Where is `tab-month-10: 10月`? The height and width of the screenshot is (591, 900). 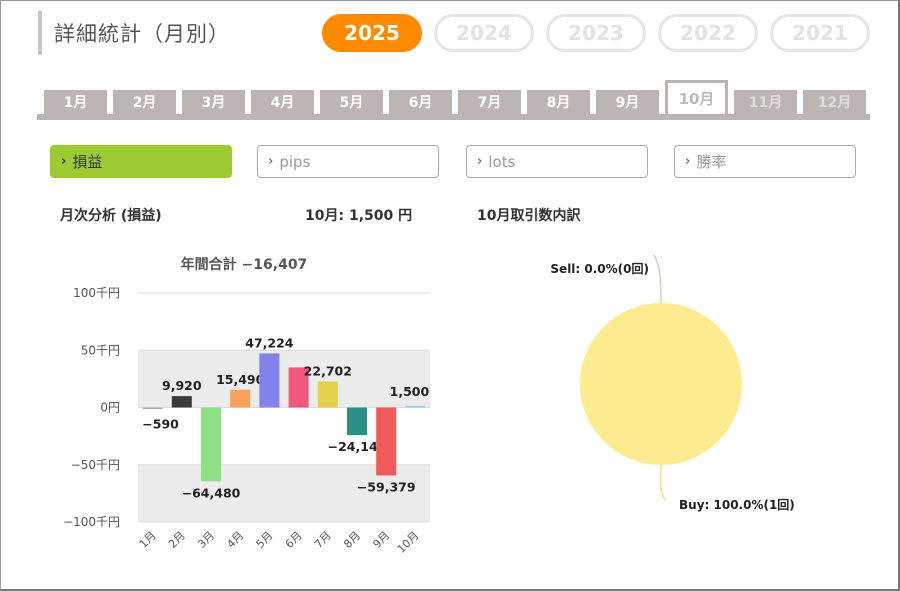 tab-month-10: 10月 is located at coordinates (696, 97).